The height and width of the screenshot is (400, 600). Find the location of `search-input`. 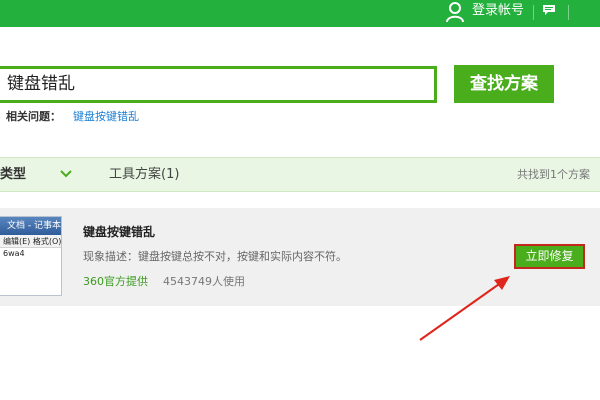

search-input is located at coordinates (217, 84).